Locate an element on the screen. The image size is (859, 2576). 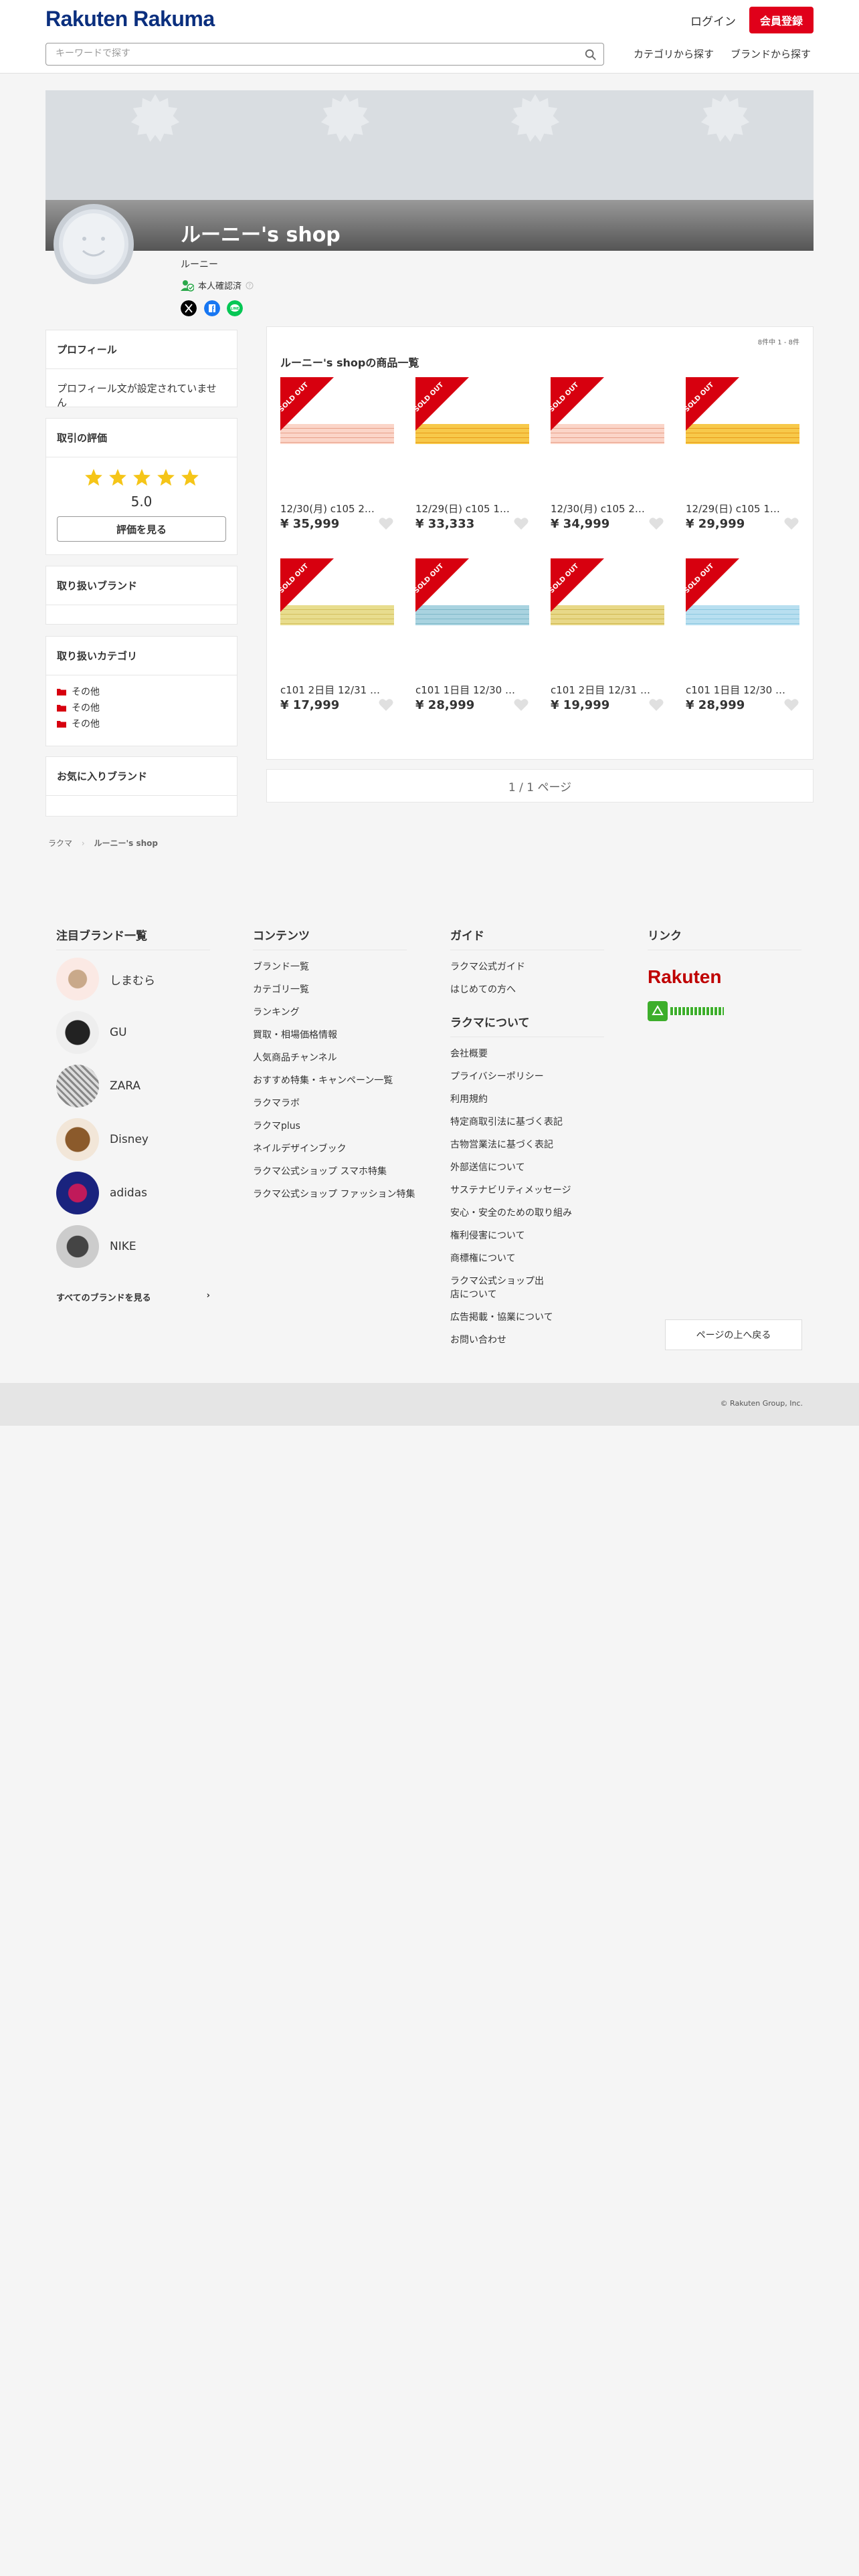
contents-link: カテゴリ一覧 is located at coordinates (334, 989).